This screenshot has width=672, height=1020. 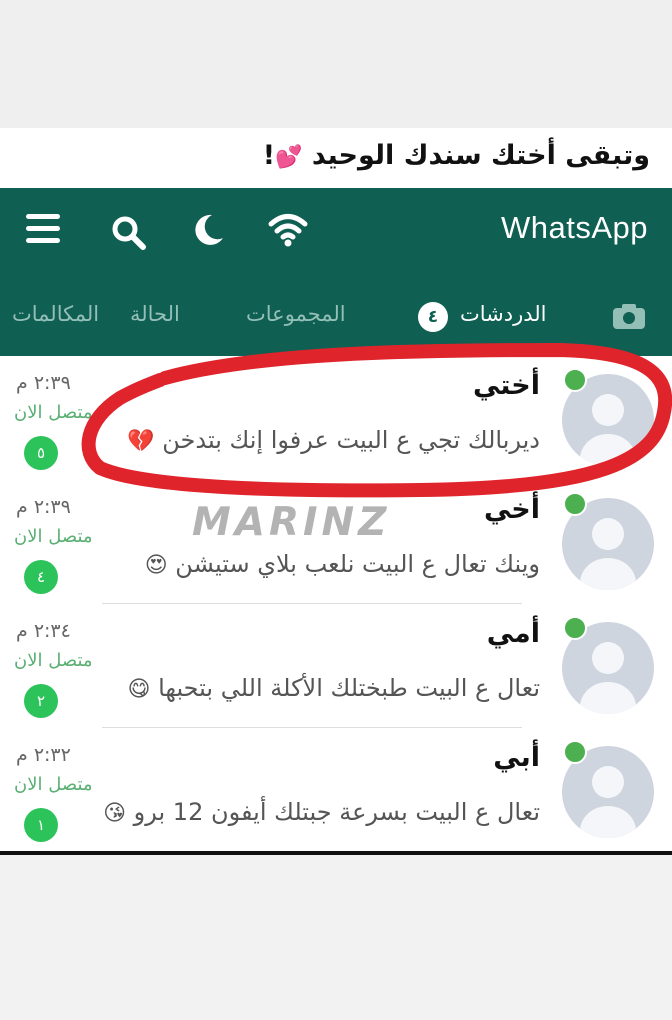 What do you see at coordinates (296, 314) in the screenshot?
I see `tab-groups: المجموعات` at bounding box center [296, 314].